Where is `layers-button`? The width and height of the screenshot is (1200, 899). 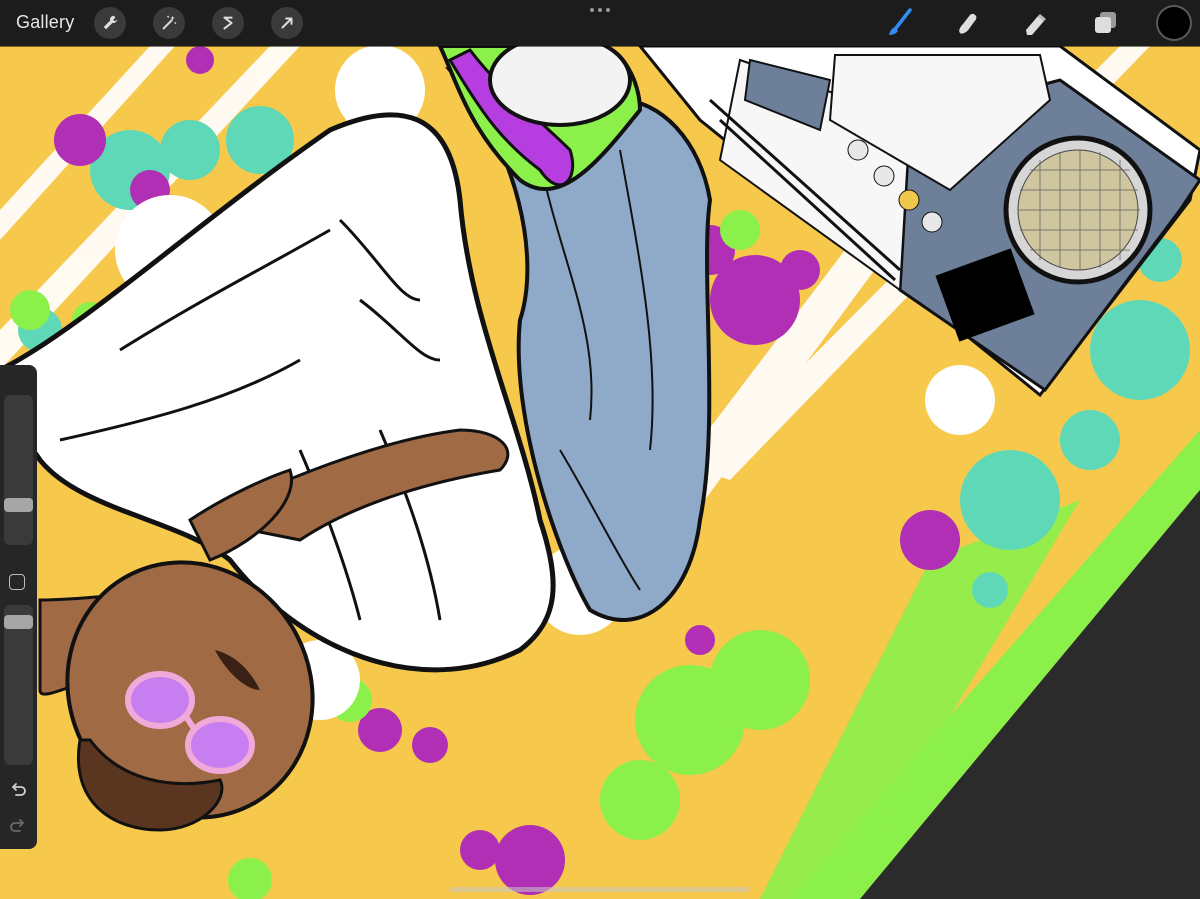 layers-button is located at coordinates (1105, 23).